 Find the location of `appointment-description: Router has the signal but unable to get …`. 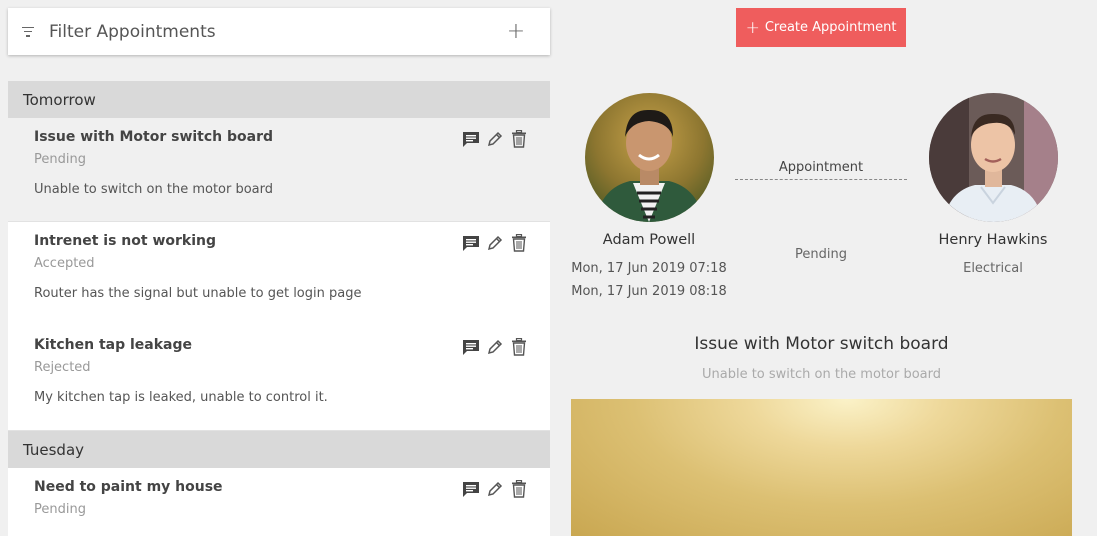

appointment-description: Router has the signal but unable to get … is located at coordinates (198, 293).